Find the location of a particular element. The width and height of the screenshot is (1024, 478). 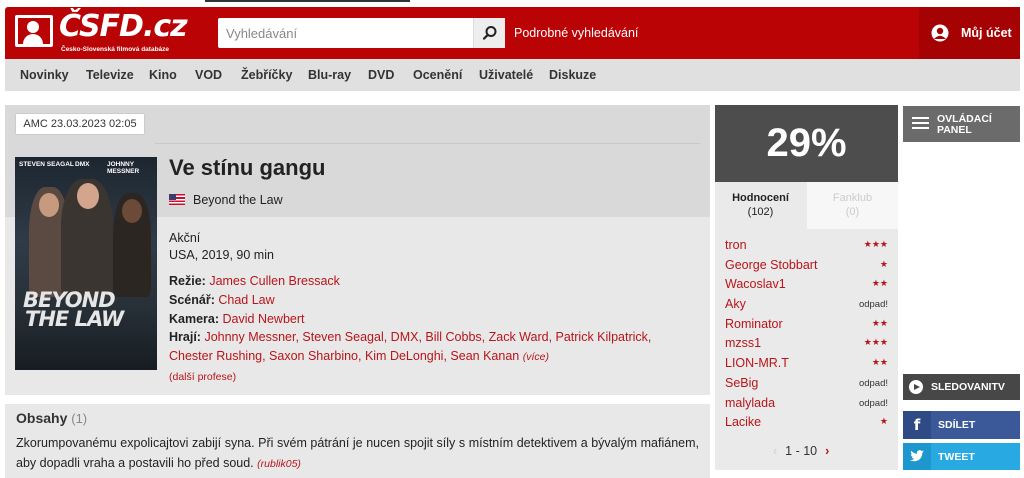

more-cast-link: (více) is located at coordinates (536, 357).